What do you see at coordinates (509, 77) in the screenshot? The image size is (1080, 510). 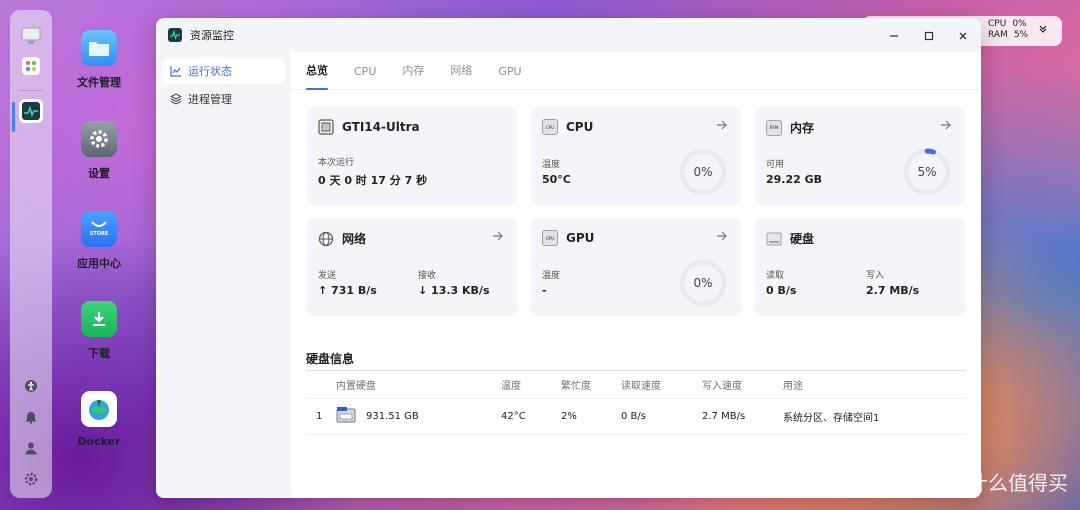 I see `tab-gpu: GPU` at bounding box center [509, 77].